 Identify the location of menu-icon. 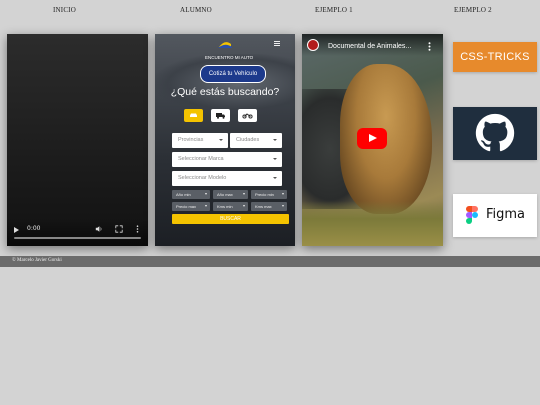
(277, 43).